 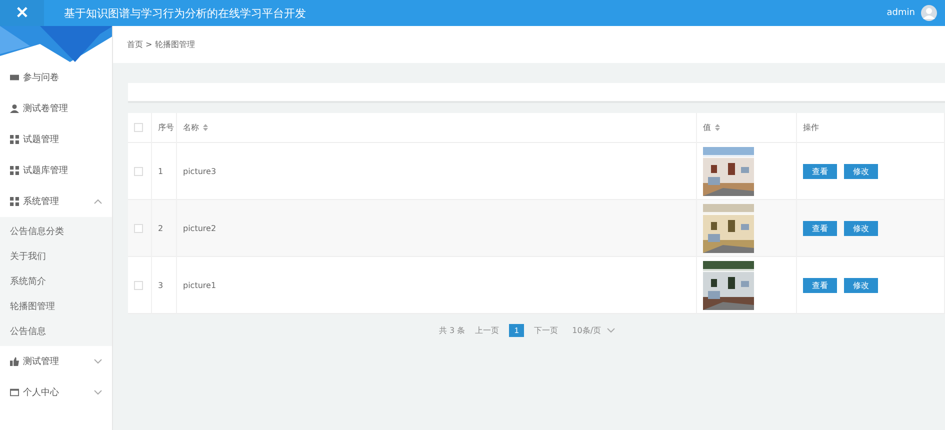 What do you see at coordinates (164, 285) in the screenshot?
I see `table-cell: 3` at bounding box center [164, 285].